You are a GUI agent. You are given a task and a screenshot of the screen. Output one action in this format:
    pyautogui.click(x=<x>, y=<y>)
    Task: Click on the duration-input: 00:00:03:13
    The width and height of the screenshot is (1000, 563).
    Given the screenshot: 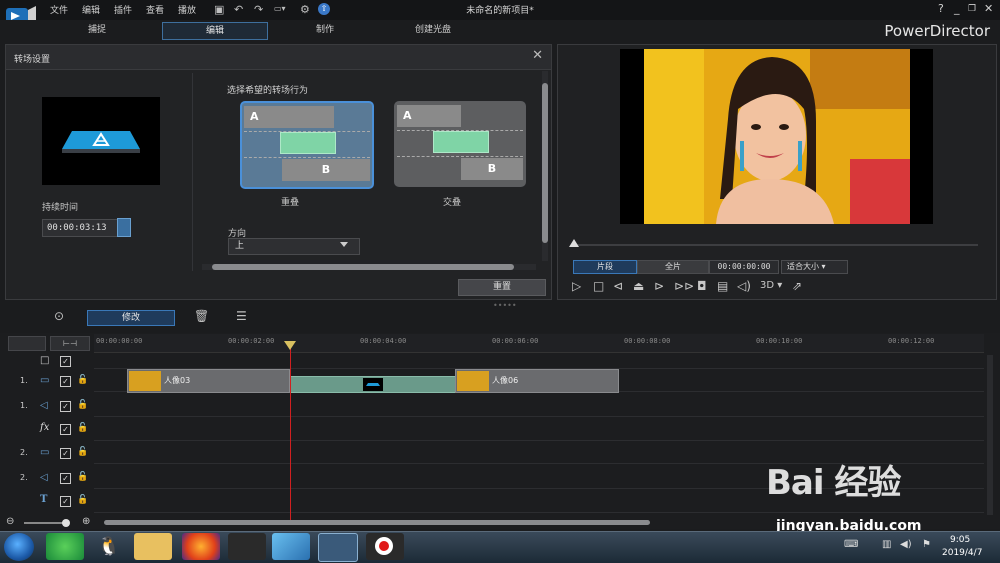 What is the action you would take?
    pyautogui.click(x=82, y=228)
    